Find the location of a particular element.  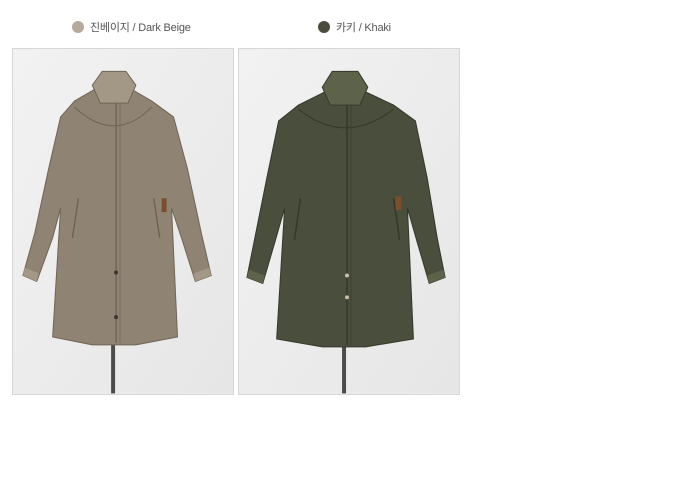

color-option-dark-beige: 진베이지 / Dark Beige is located at coordinates (131, 27).